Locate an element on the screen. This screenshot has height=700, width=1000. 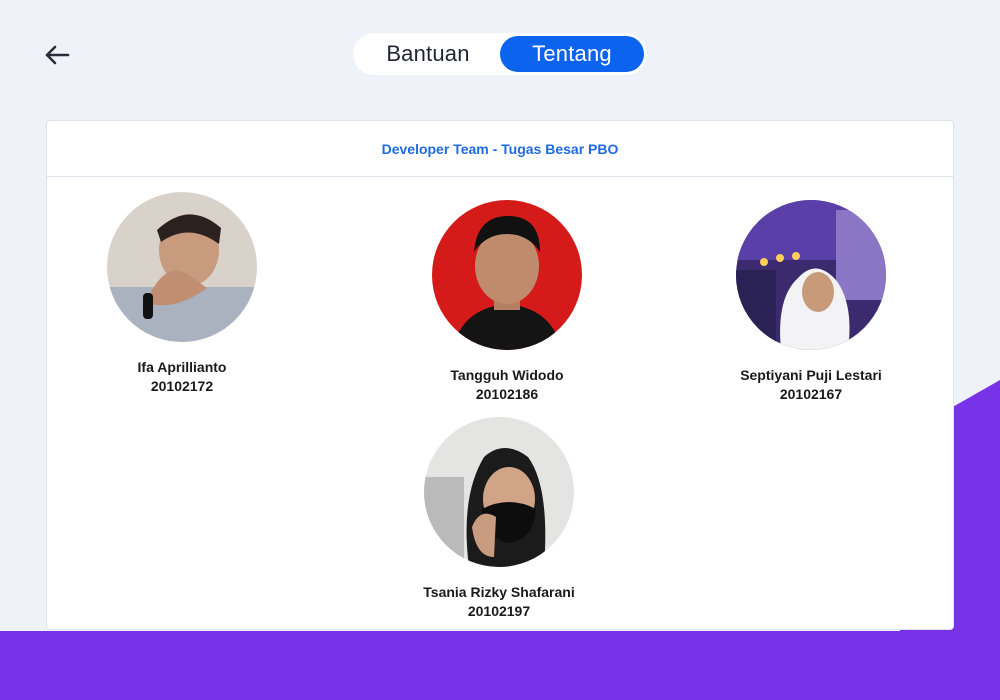
member-id: 20102197 is located at coordinates (499, 611).